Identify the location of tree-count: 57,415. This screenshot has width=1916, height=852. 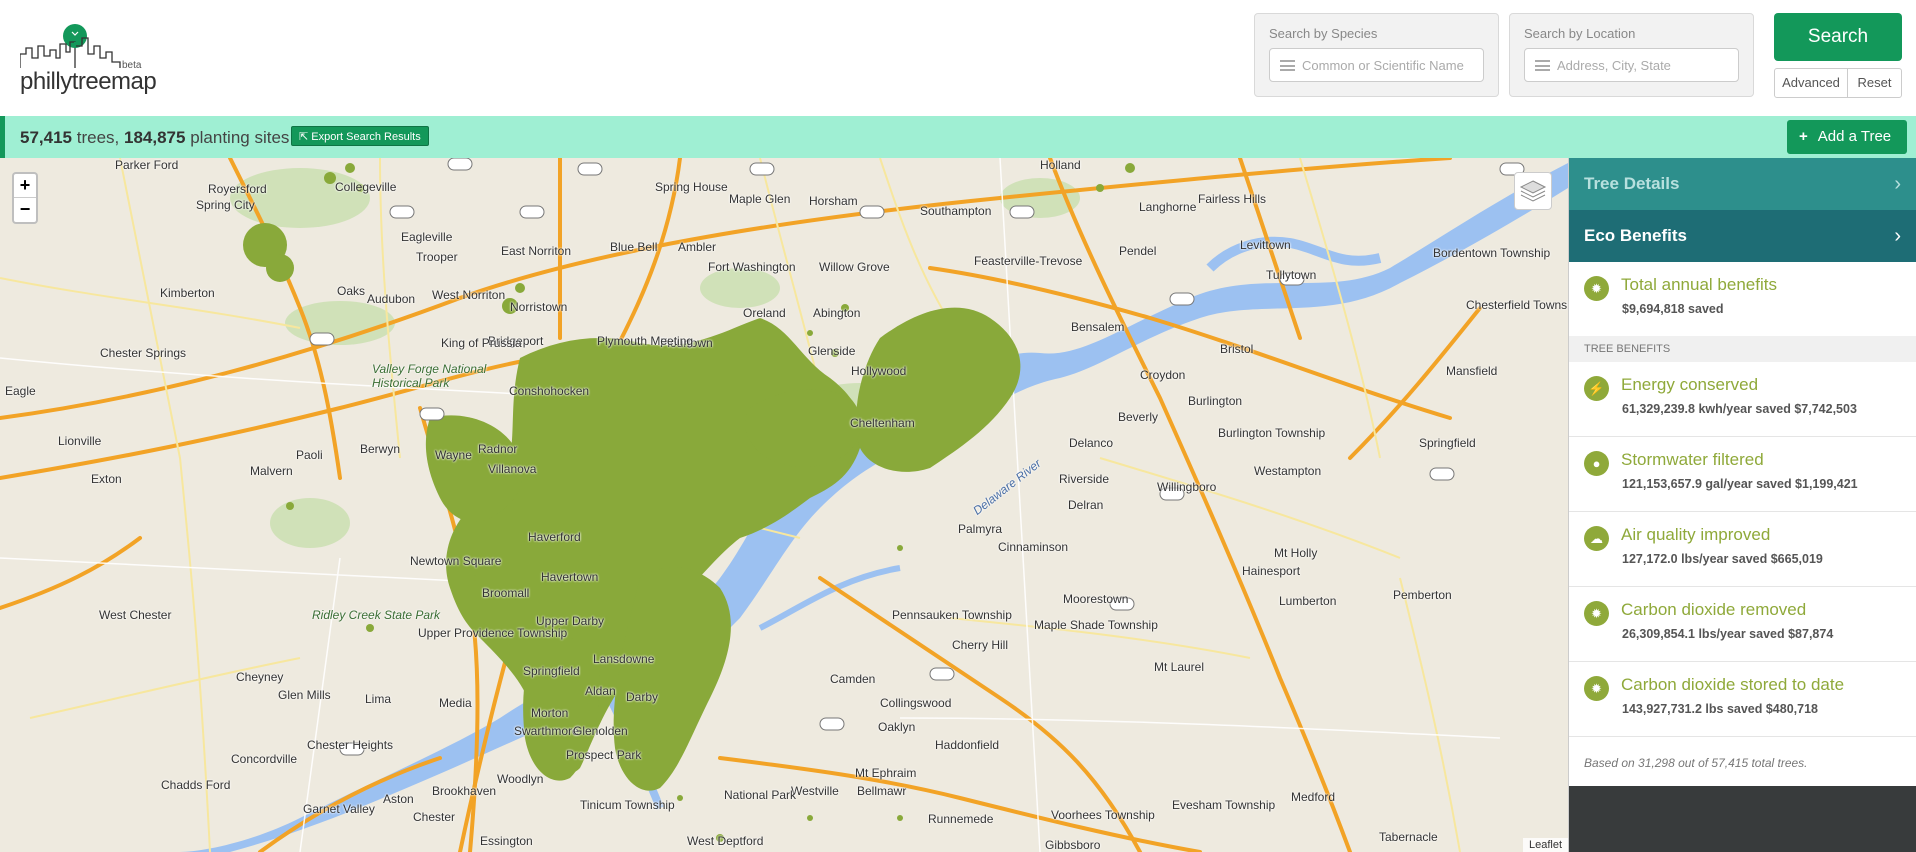
(46, 137).